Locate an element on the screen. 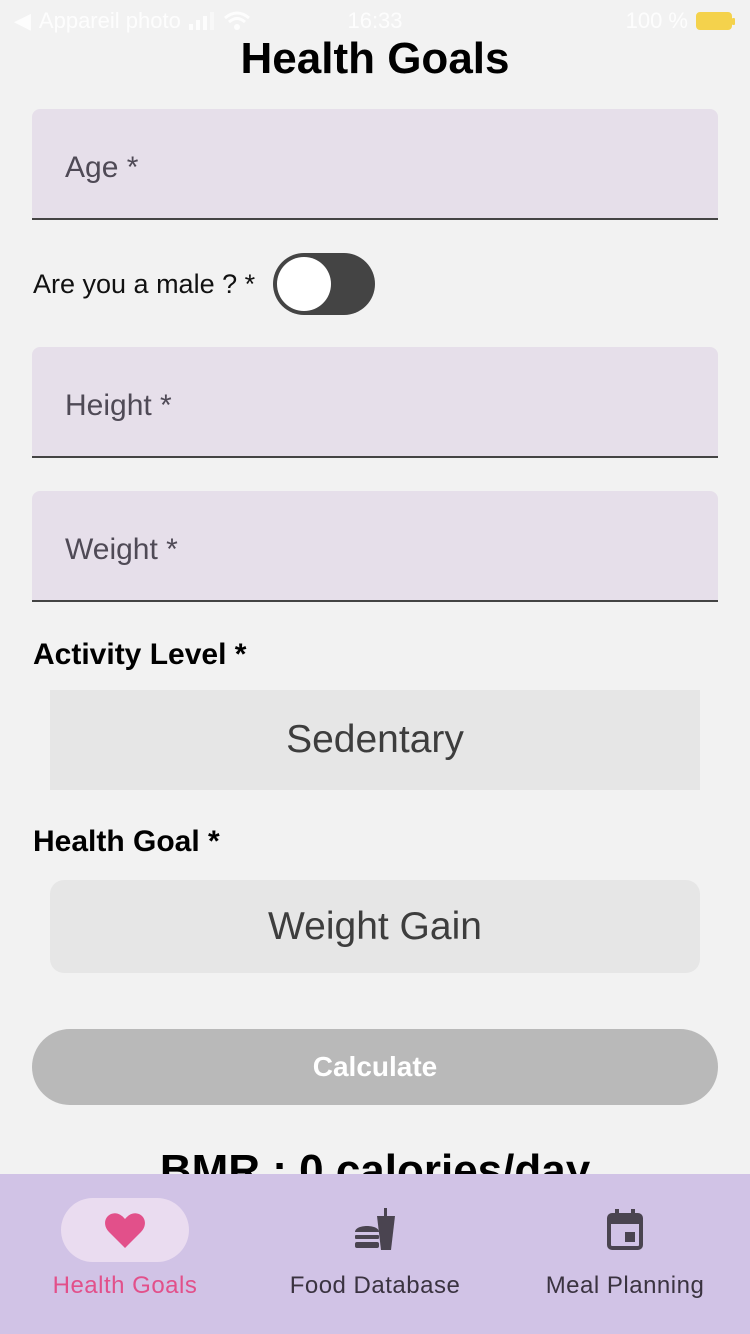 The image size is (750, 1334). calculate-button-label: Calculate is located at coordinates (375, 1066).